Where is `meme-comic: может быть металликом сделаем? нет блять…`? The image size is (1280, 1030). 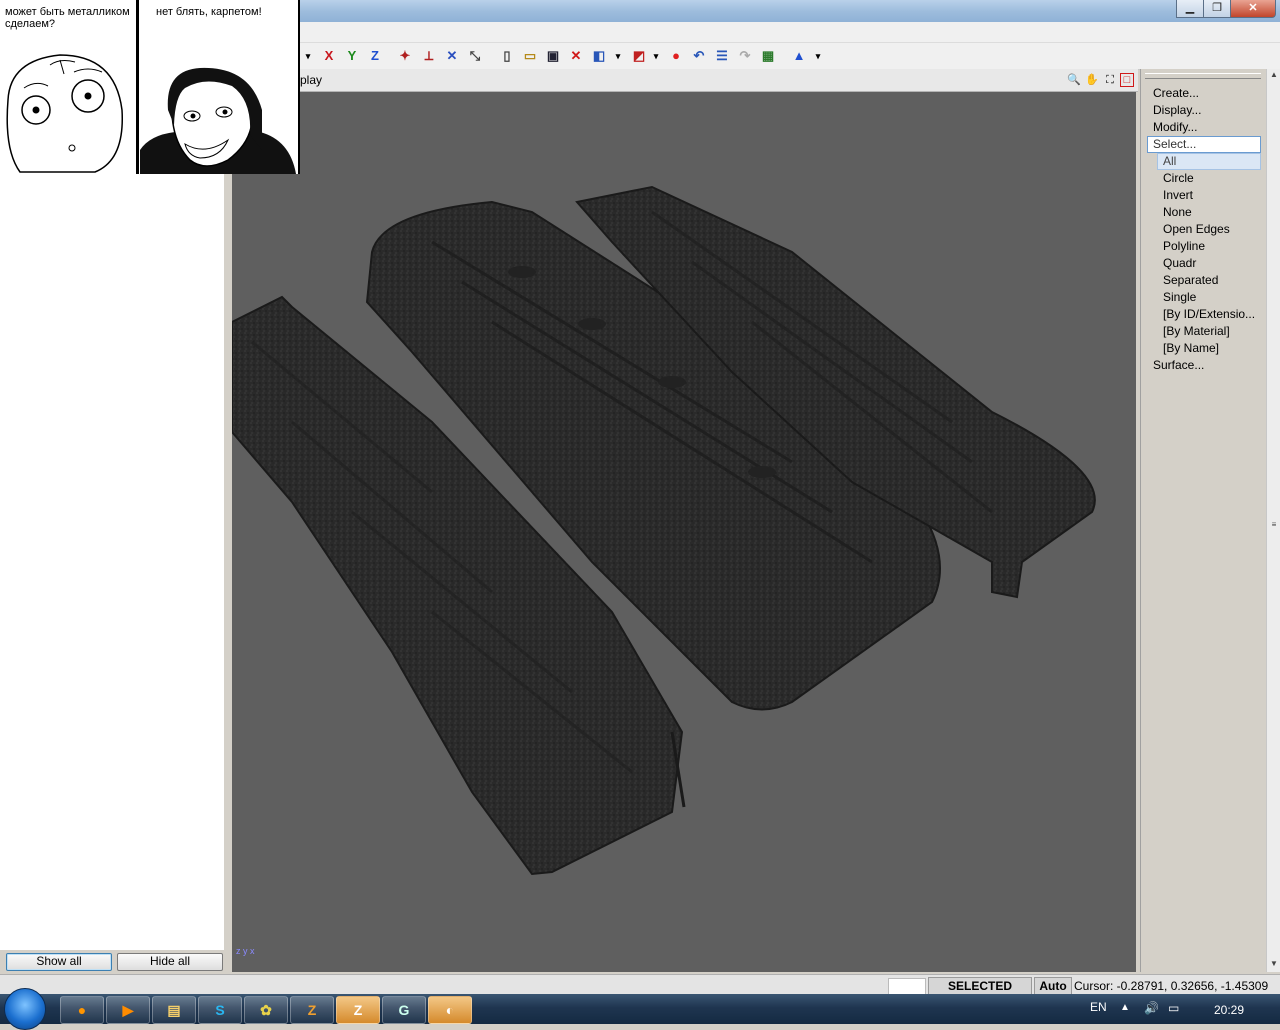 meme-comic: может быть металликом сделаем? нет блять… is located at coordinates (150, 87).